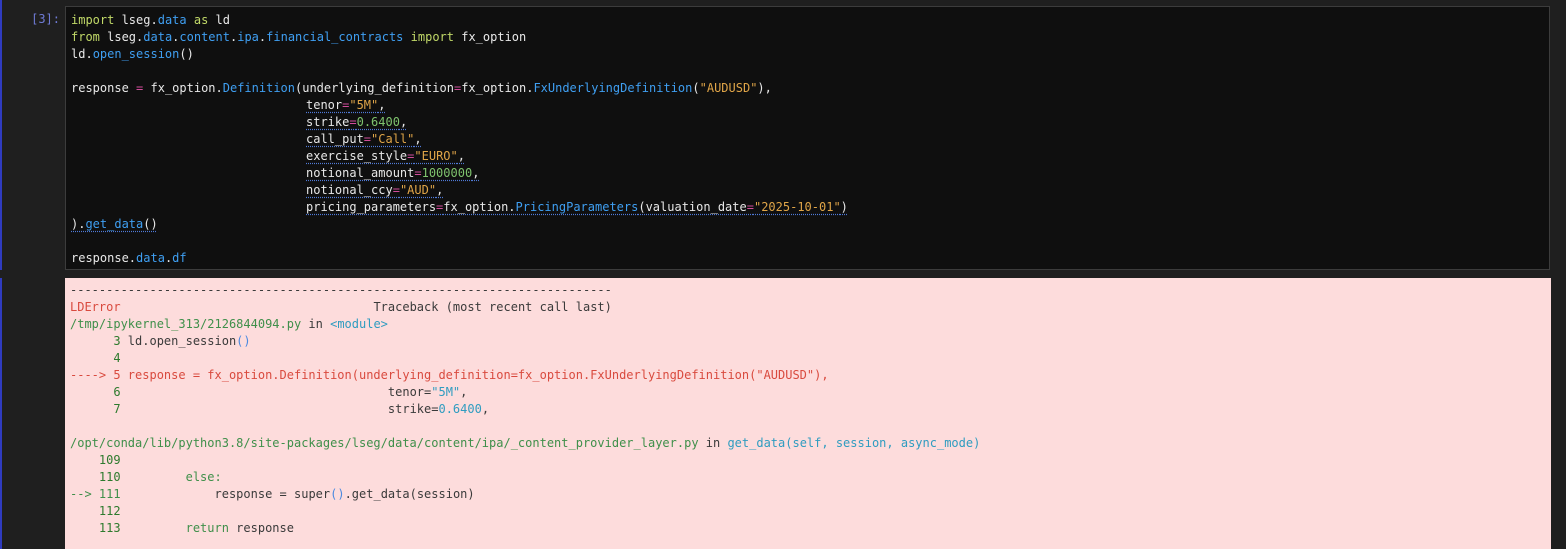 The width and height of the screenshot is (1566, 549). What do you see at coordinates (1, 135) in the screenshot?
I see `cell-focus-bar` at bounding box center [1, 135].